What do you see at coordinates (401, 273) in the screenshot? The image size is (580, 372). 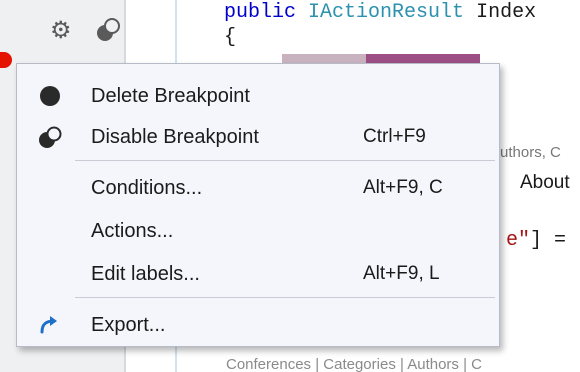 I see `menu-item-shortcut: Alt+F9, L` at bounding box center [401, 273].